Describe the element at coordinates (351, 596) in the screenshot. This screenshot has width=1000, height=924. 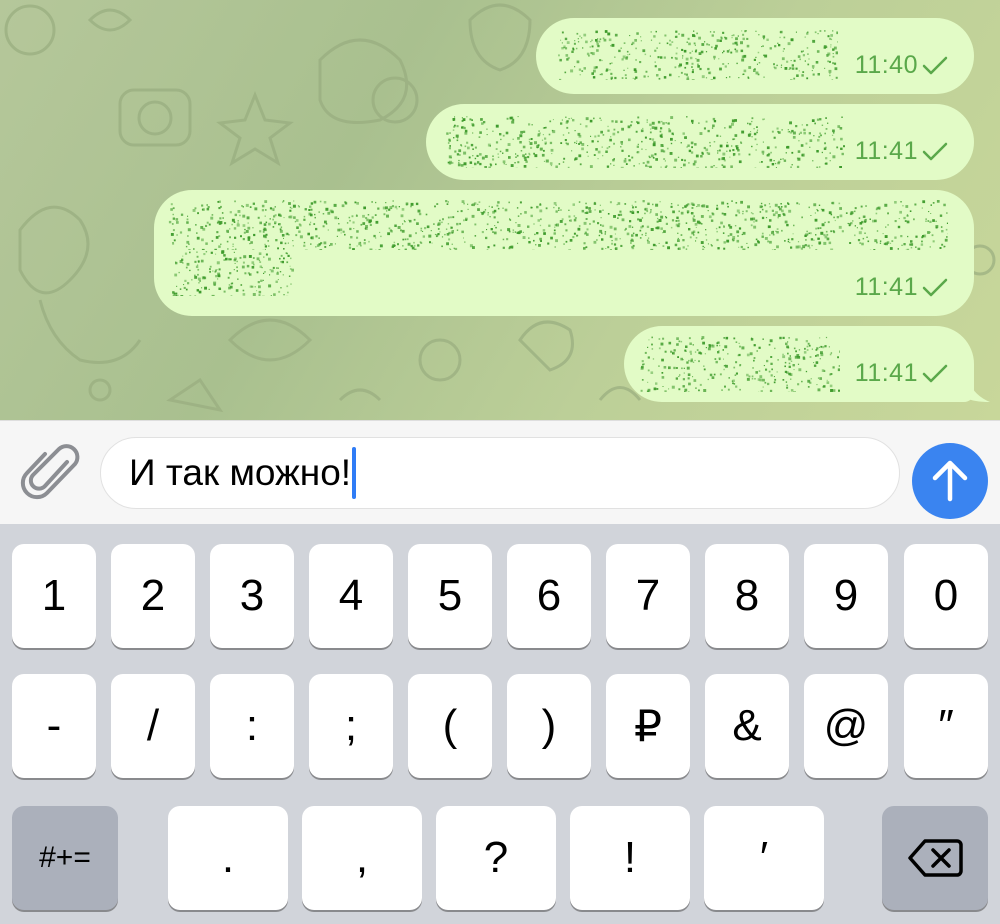
I see `key-4: 4` at that location.